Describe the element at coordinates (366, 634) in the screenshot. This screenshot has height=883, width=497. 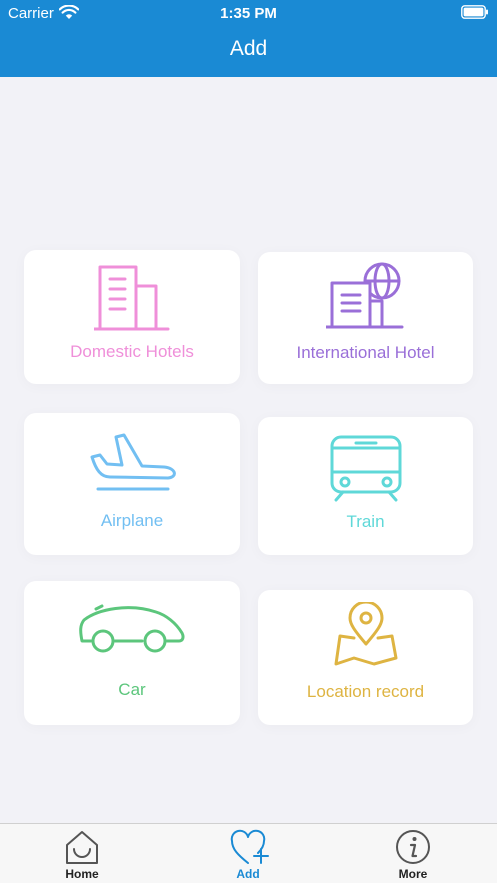
I see `map-pin-icon` at that location.